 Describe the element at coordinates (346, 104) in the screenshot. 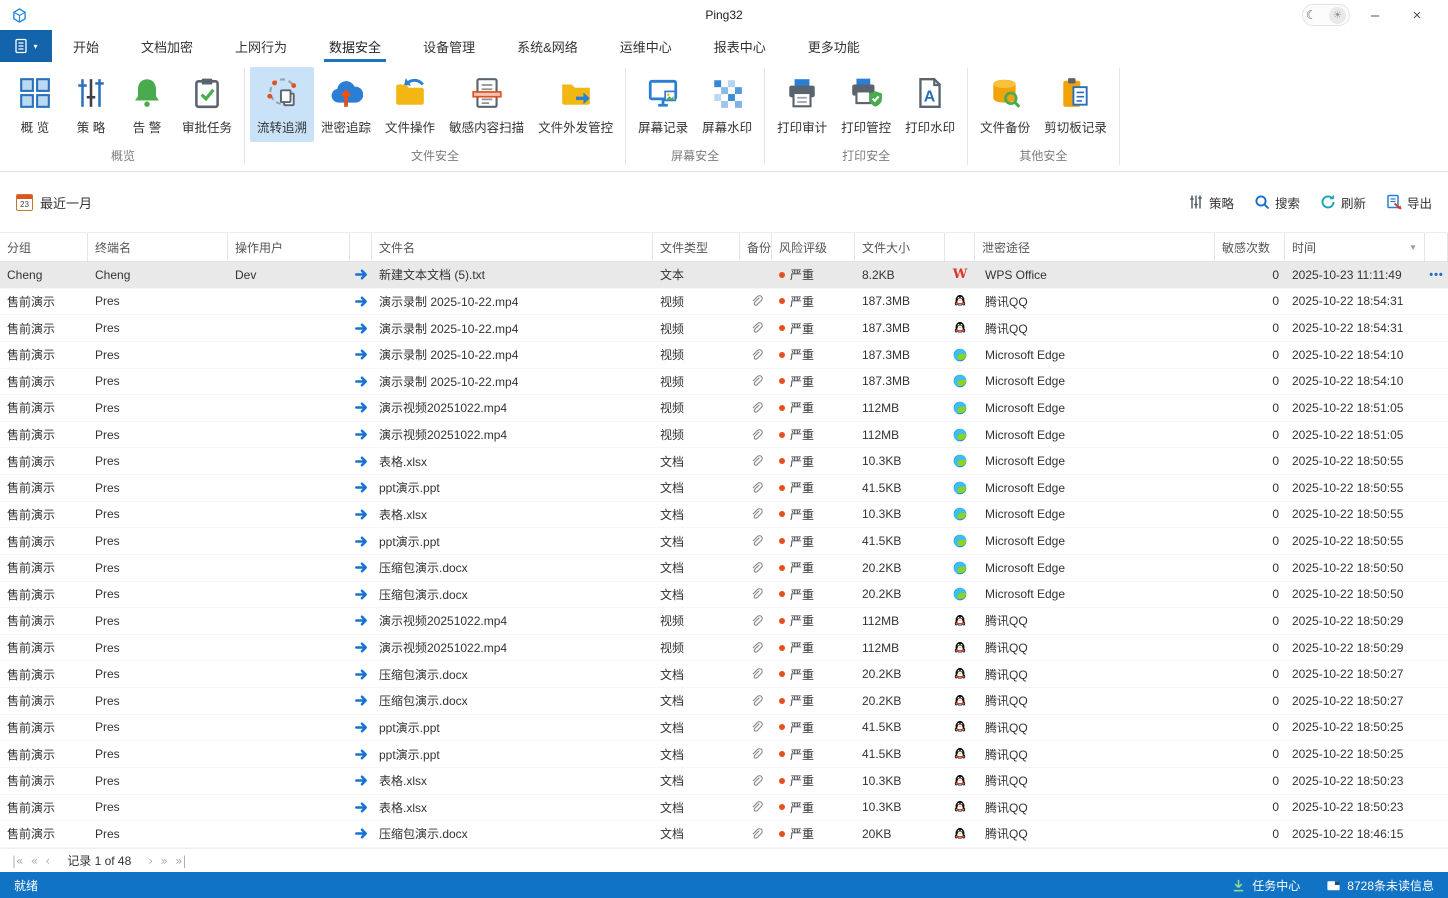

I see `ribbon-button-泄密追踪: 泄密追踪` at that location.